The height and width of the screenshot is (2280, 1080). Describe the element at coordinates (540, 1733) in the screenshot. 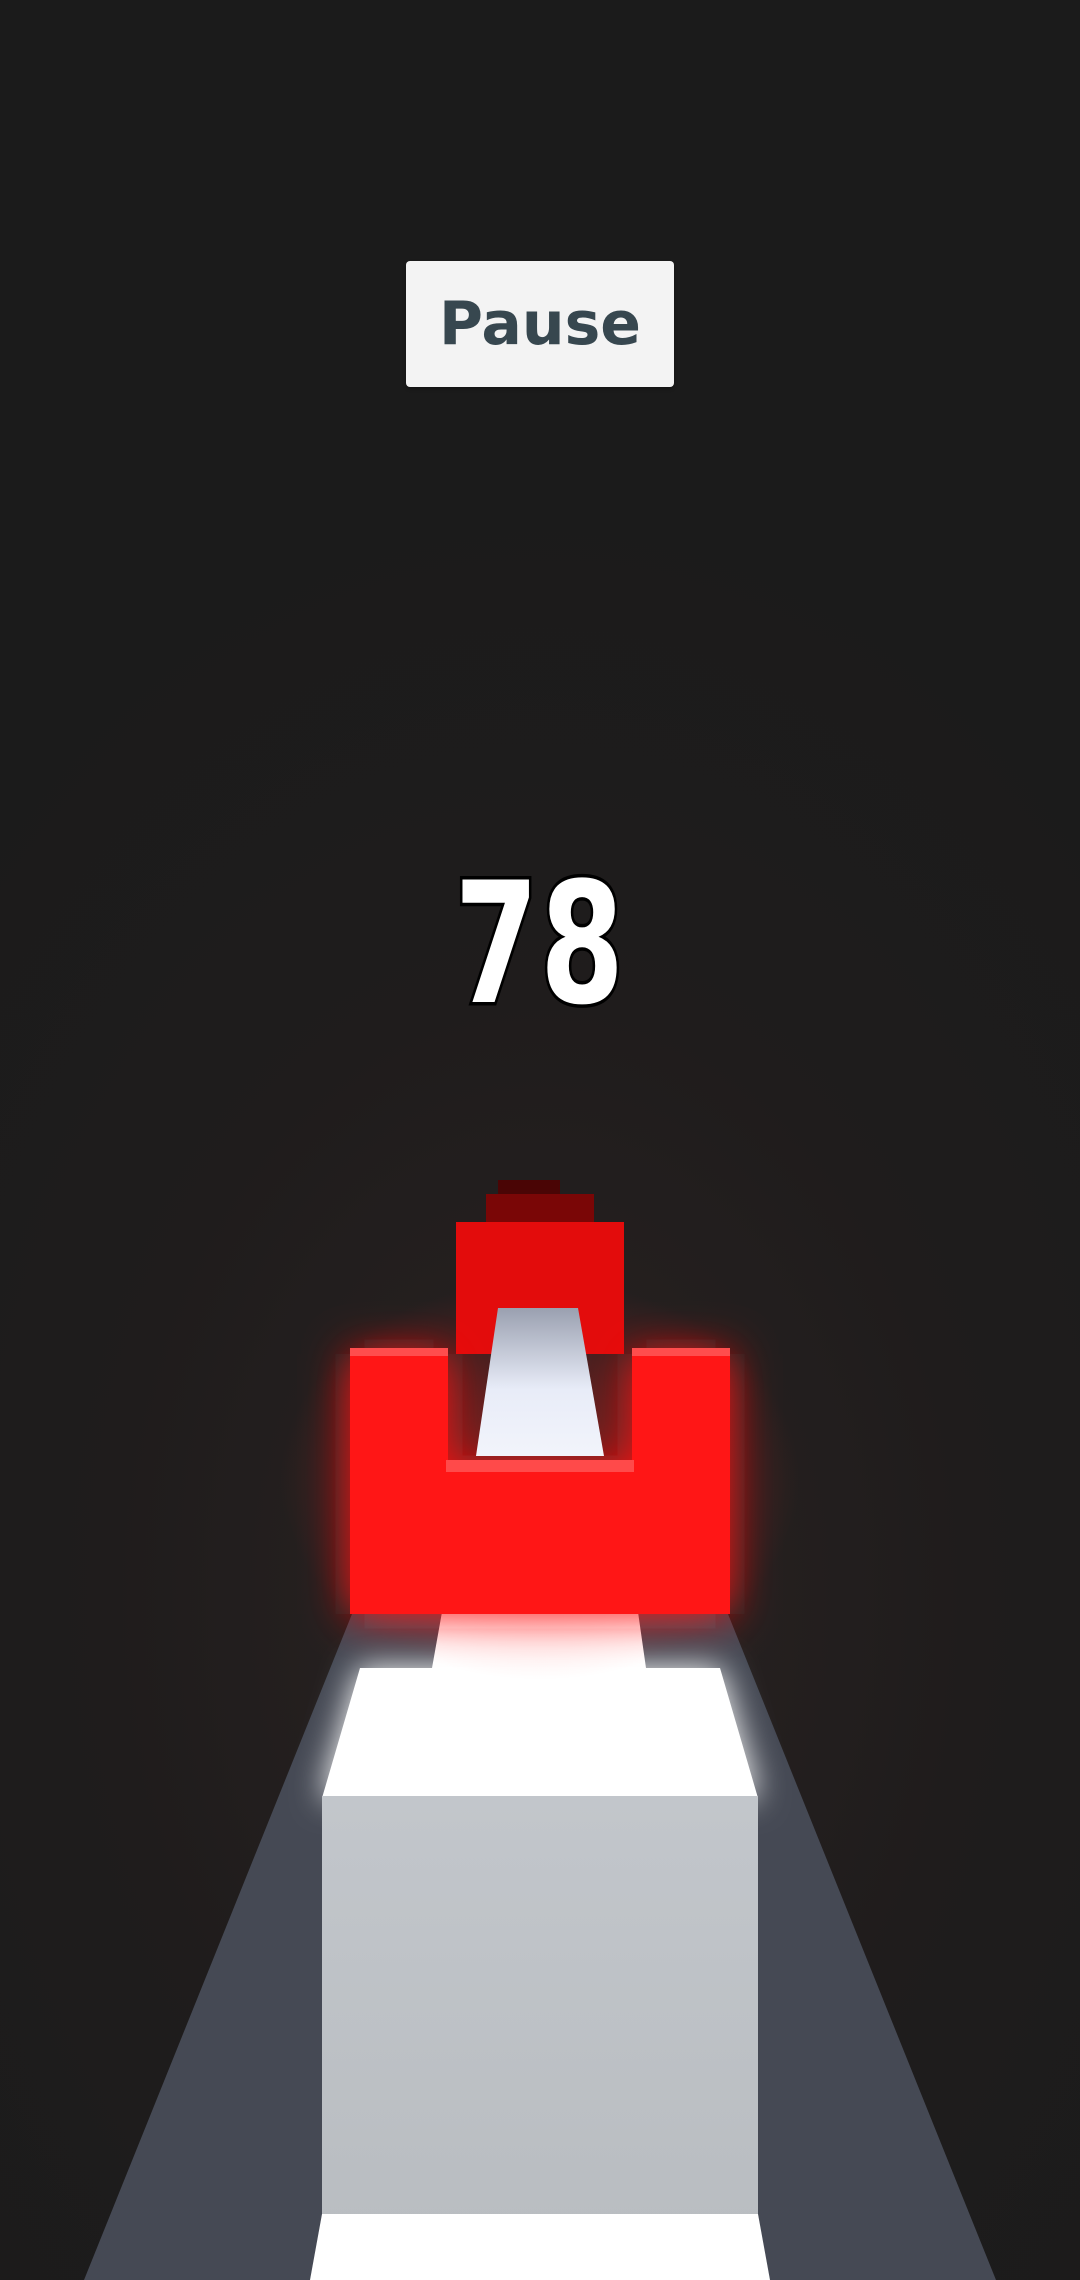

I see `track-lane-mid` at that location.